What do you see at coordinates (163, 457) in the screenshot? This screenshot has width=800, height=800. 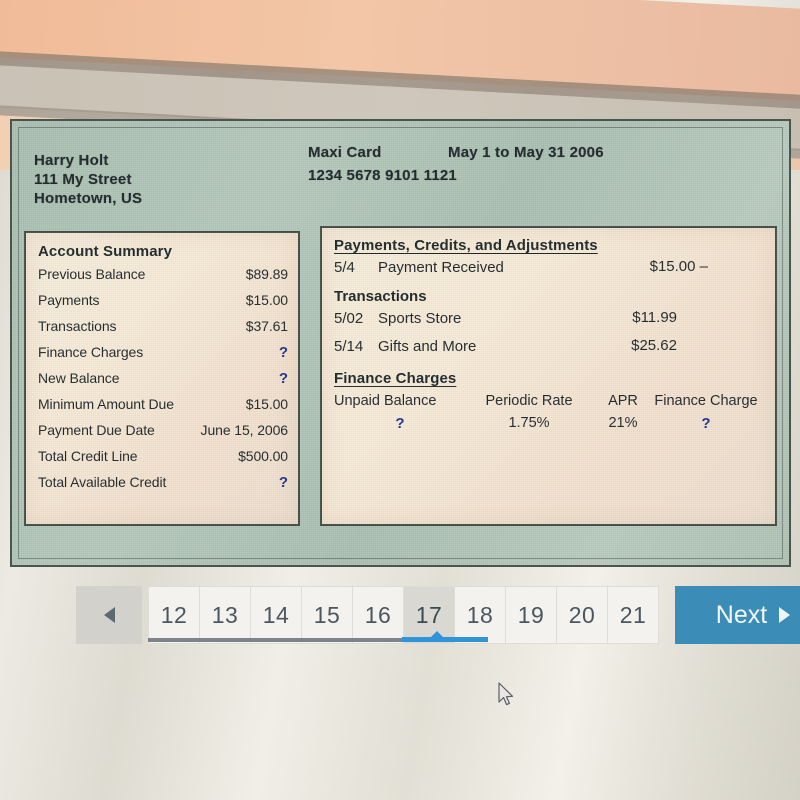 I see `summary-row: Total Credit Line $500.00` at bounding box center [163, 457].